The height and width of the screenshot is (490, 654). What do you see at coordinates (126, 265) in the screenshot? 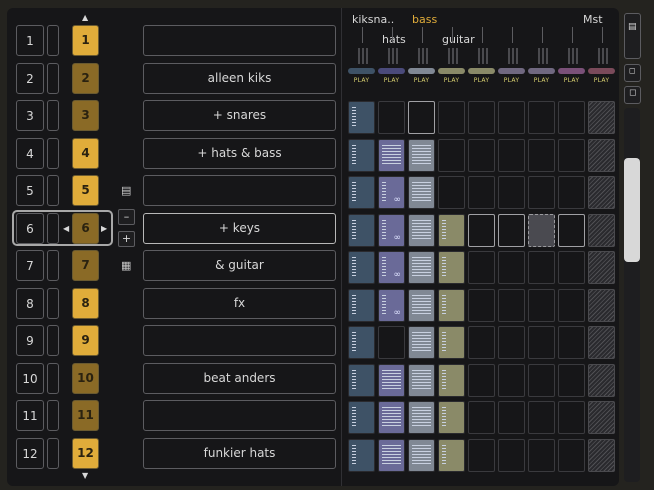
I see `scene-duplicate-icon: ▦` at bounding box center [126, 265].